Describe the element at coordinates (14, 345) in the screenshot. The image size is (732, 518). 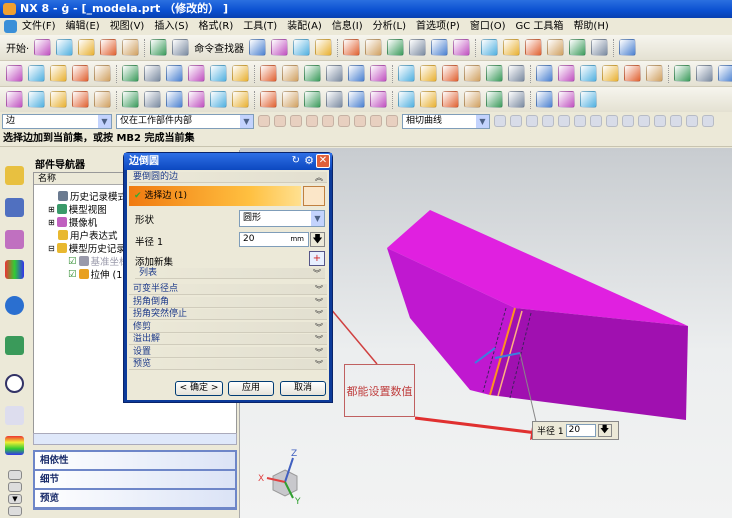
I see `history-icon` at that location.